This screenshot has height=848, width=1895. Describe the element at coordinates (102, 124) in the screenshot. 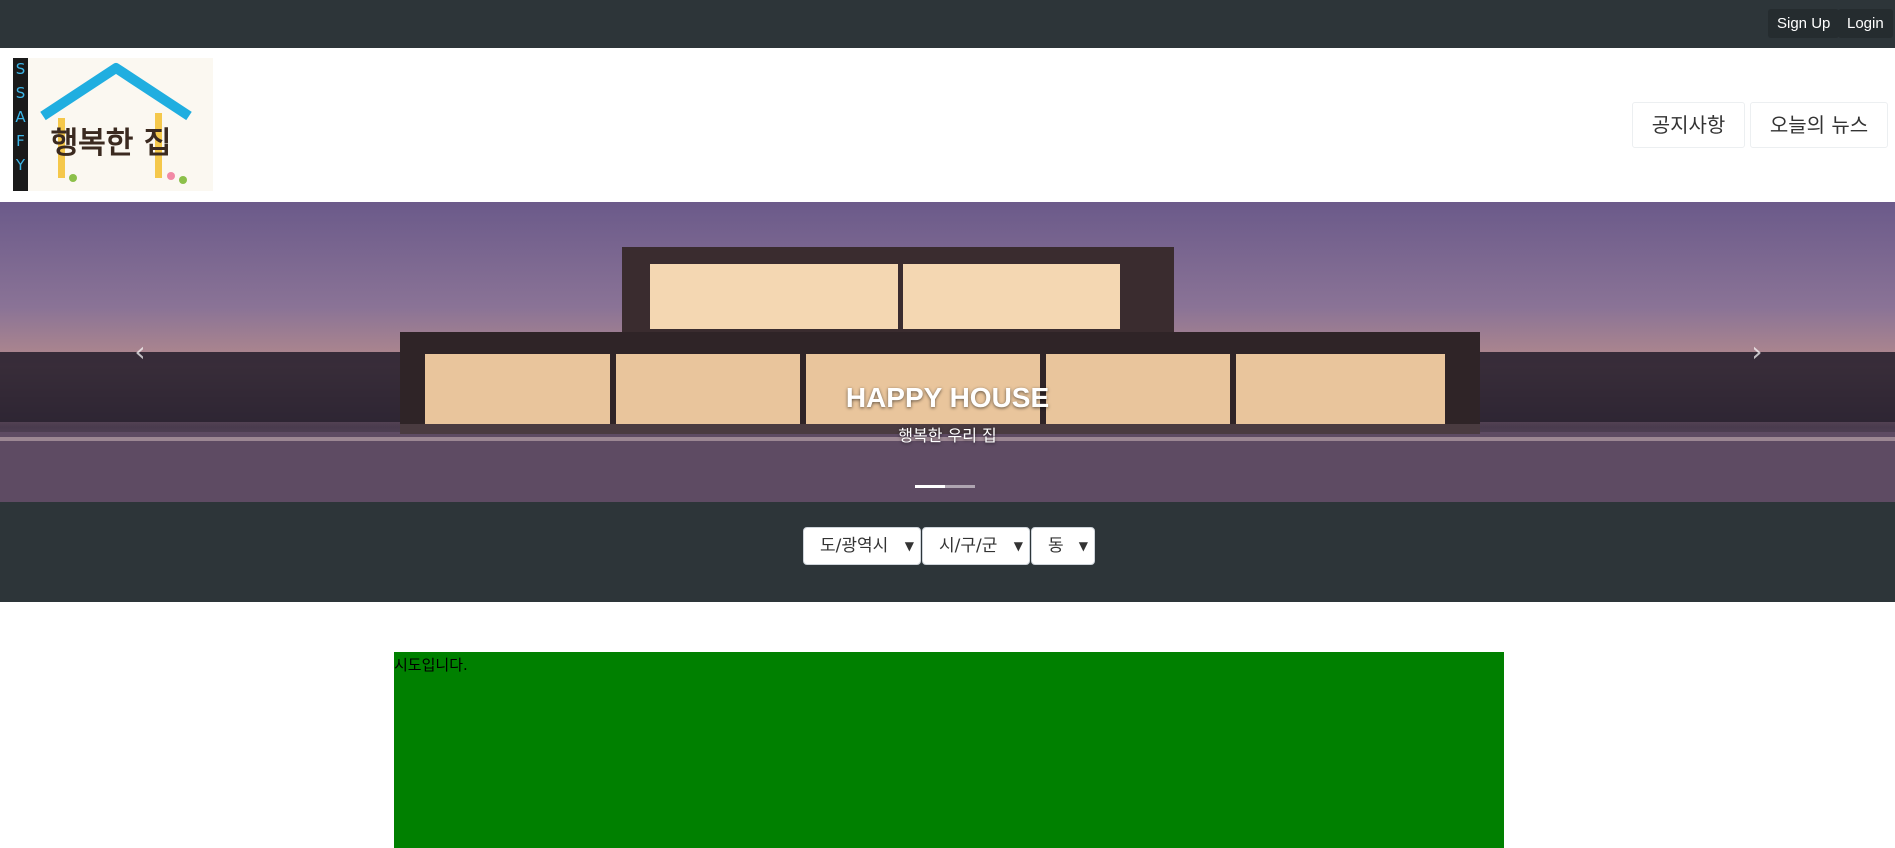

I see `house-logo-icon: S S A F Y 행복한 집` at that location.